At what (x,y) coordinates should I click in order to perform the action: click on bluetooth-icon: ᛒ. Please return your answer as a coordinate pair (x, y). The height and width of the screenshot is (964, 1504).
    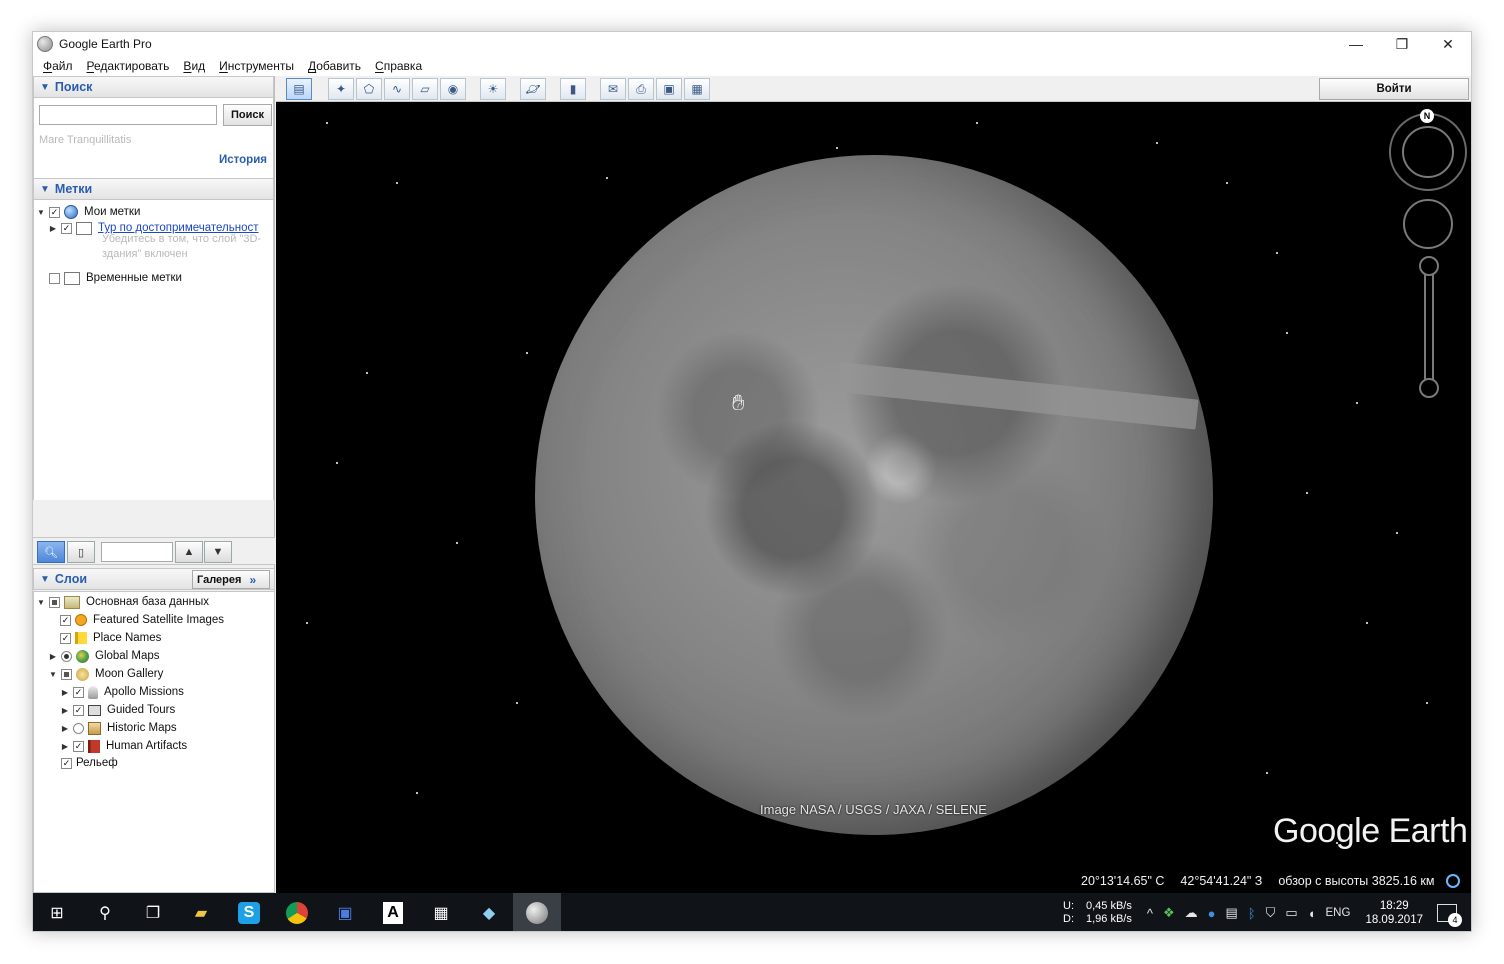
    Looking at the image, I should click on (1252, 913).